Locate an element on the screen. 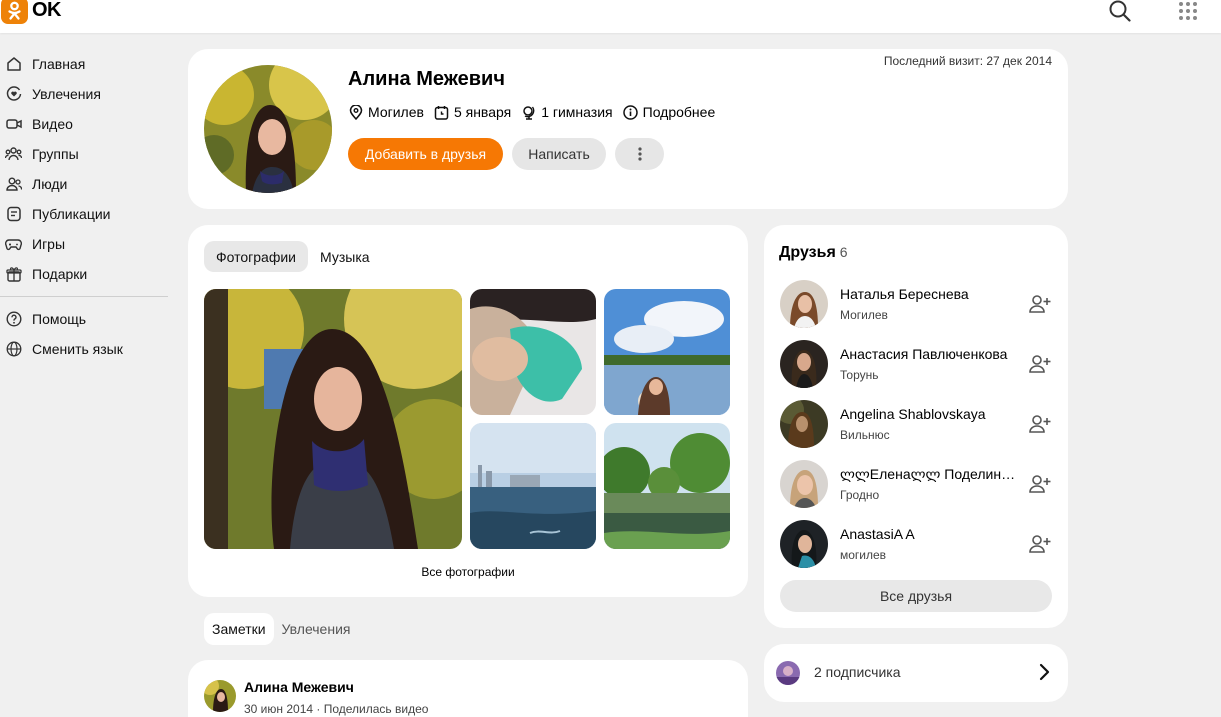  media-tabs: Фотографии Музыка is located at coordinates (293, 256).